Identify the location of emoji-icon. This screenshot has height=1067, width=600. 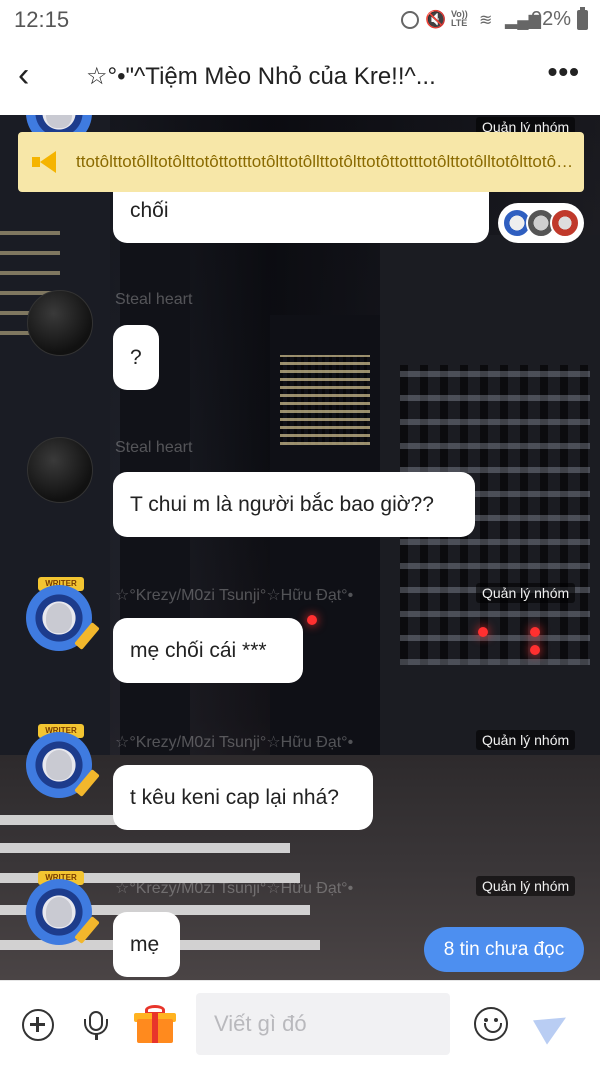
(491, 1024).